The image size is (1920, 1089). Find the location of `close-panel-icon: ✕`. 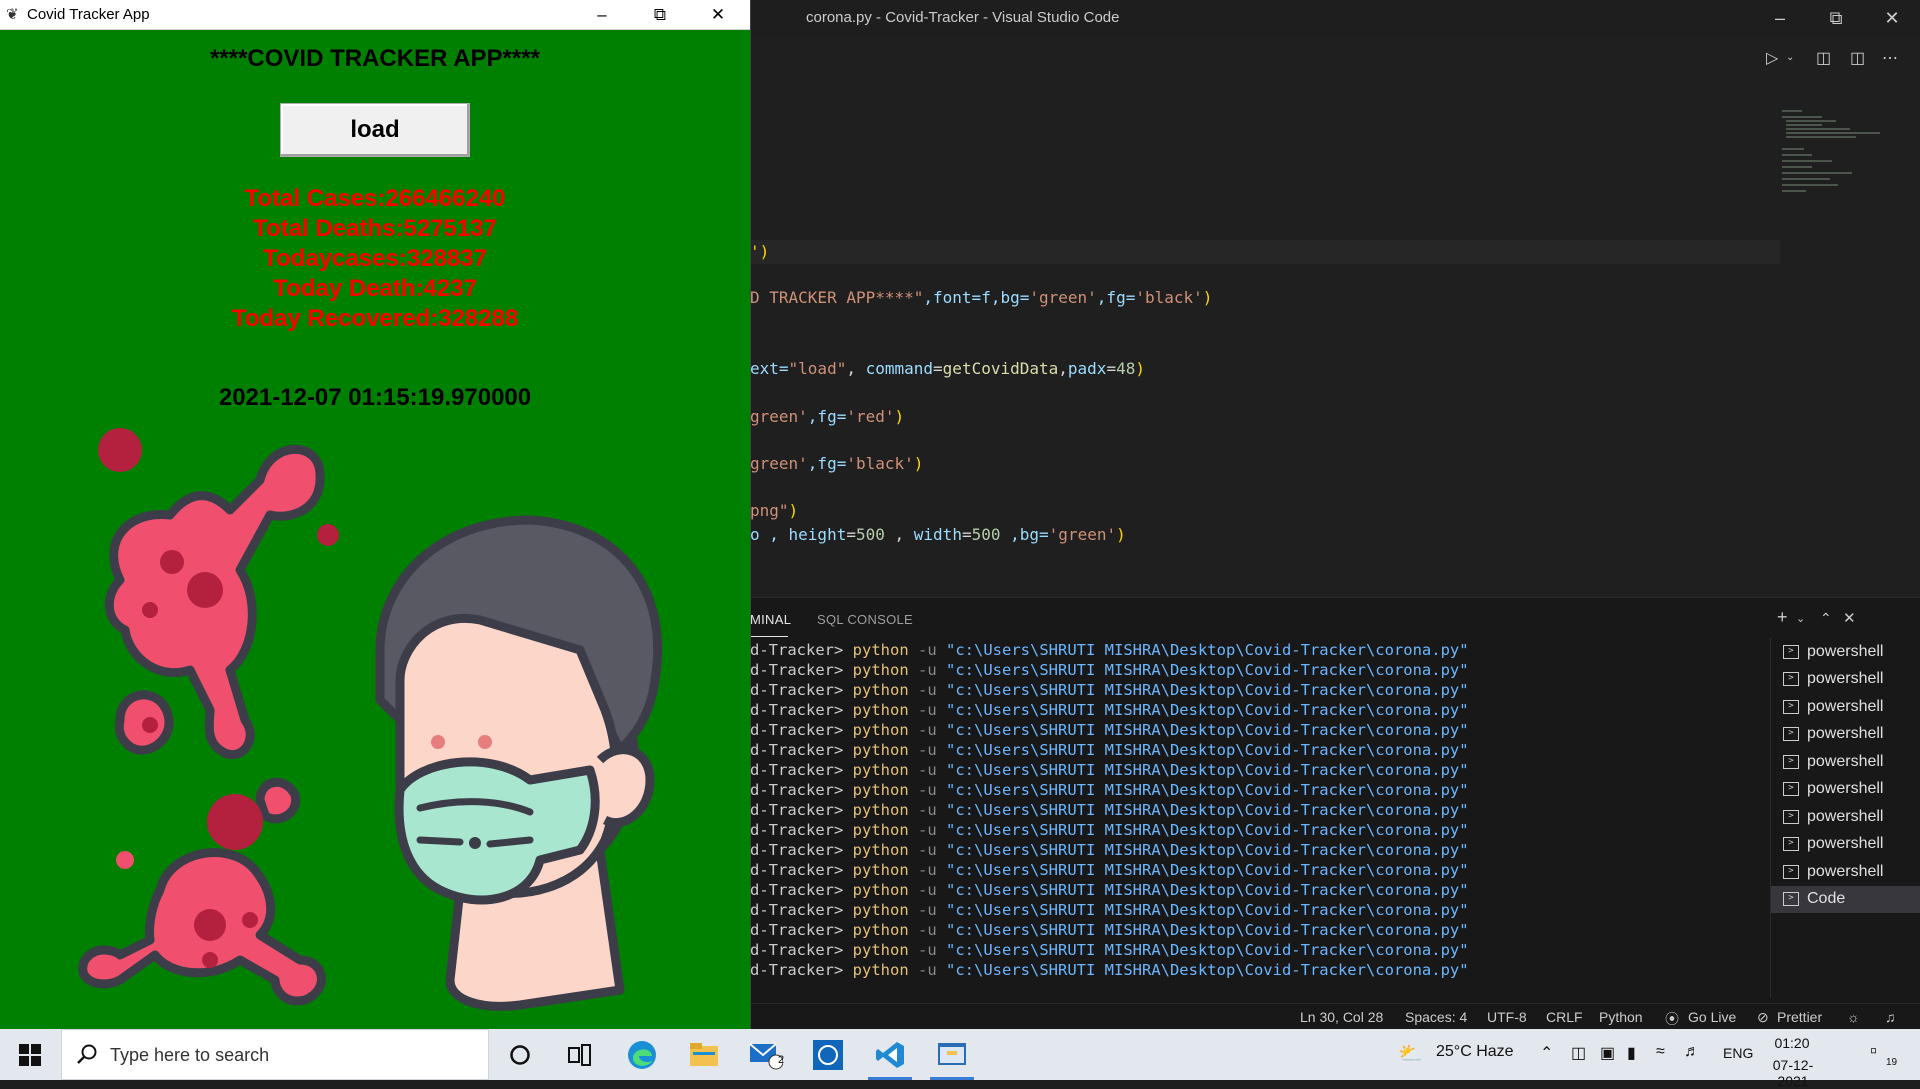

close-panel-icon: ✕ is located at coordinates (1849, 618).